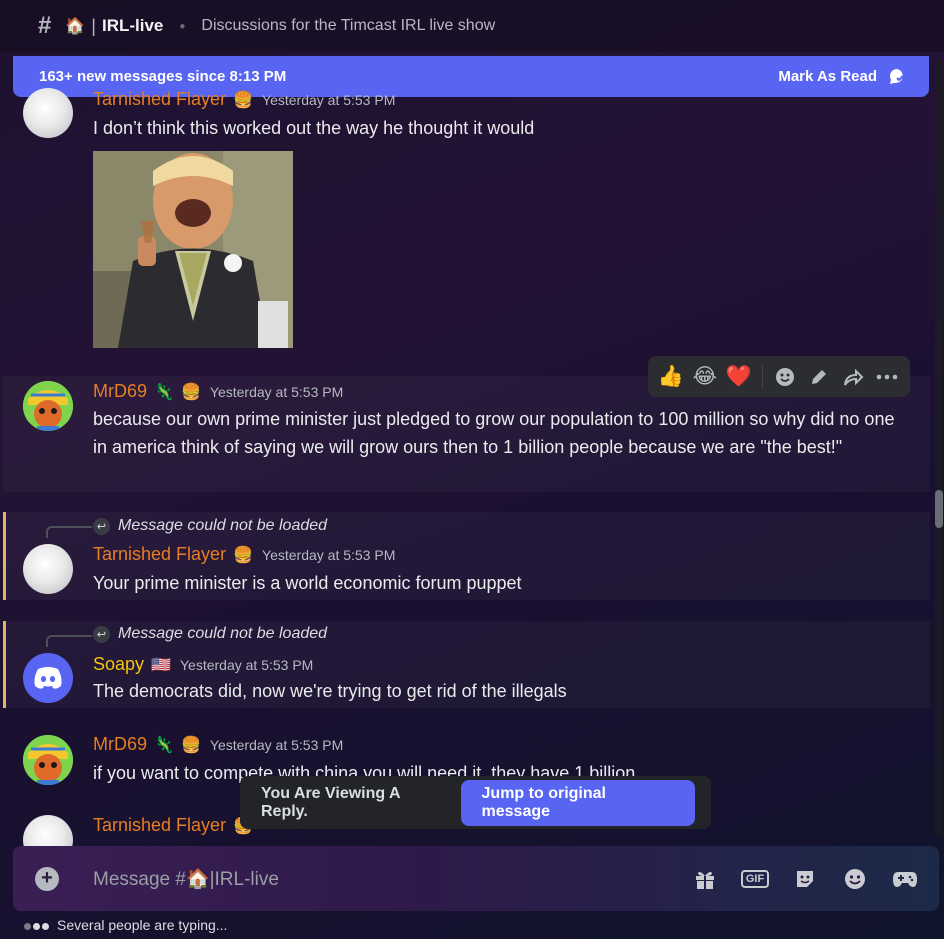 This screenshot has height=939, width=944. Describe the element at coordinates (897, 76) in the screenshot. I see `mark-read-icon` at that location.